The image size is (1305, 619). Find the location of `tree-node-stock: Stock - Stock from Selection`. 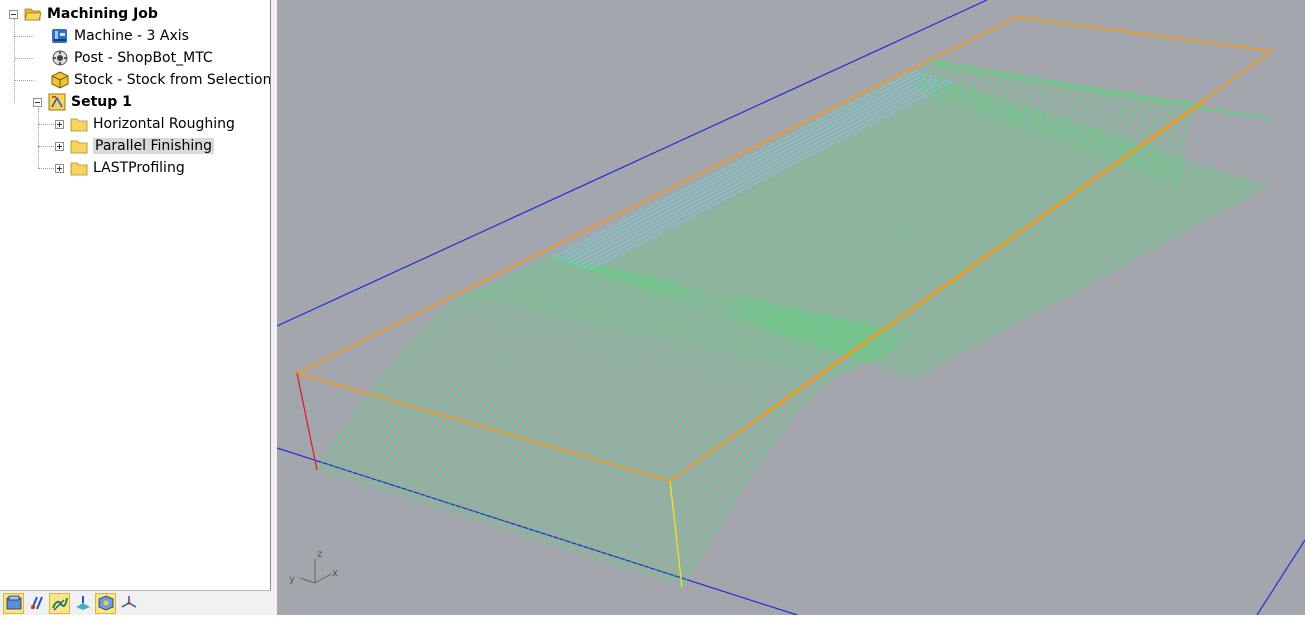

tree-node-stock: Stock - Stock from Selection is located at coordinates (160, 80).